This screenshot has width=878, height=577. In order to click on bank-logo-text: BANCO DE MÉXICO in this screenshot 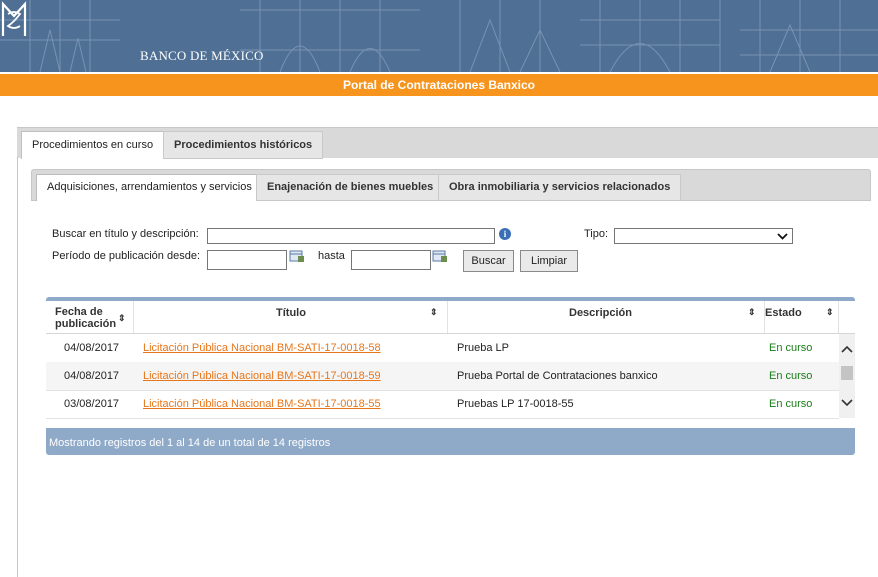, I will do `click(202, 55)`.